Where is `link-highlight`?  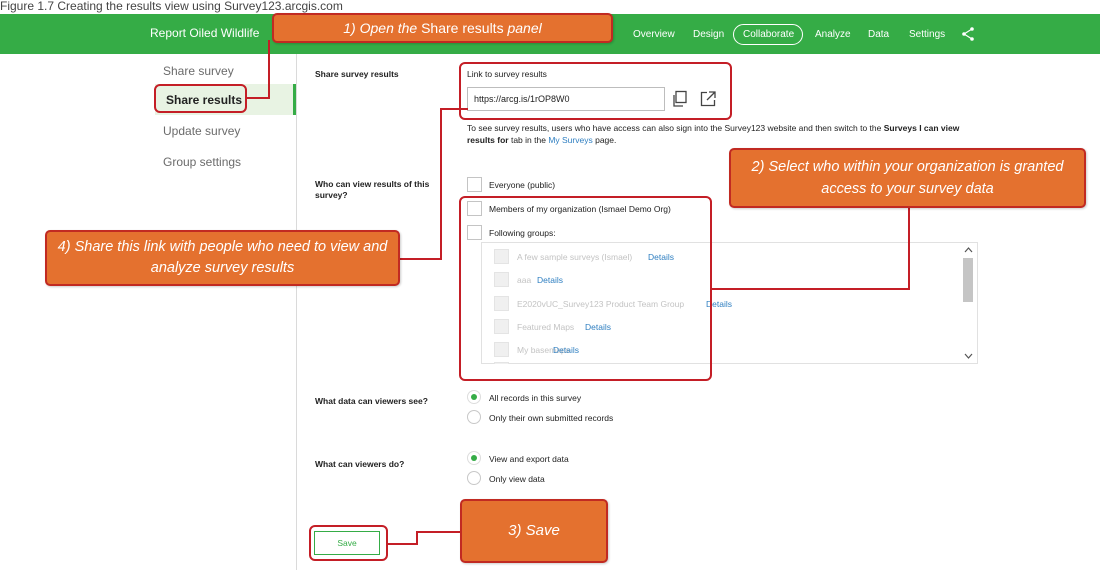
link-highlight is located at coordinates (595, 91).